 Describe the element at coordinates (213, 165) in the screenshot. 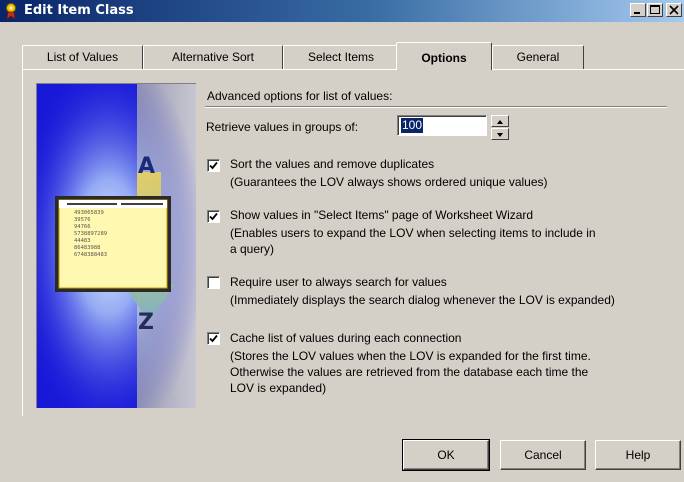

I see `sort-dedupe-checkbox` at that location.